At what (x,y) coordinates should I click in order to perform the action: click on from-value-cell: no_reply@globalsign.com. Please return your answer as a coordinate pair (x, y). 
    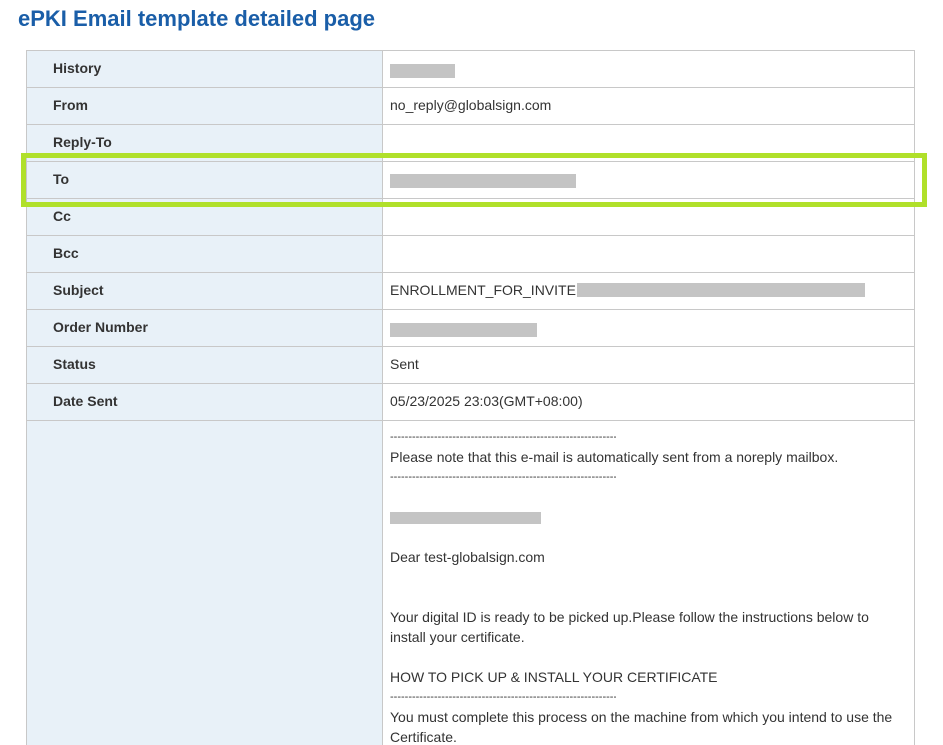
    Looking at the image, I should click on (648, 106).